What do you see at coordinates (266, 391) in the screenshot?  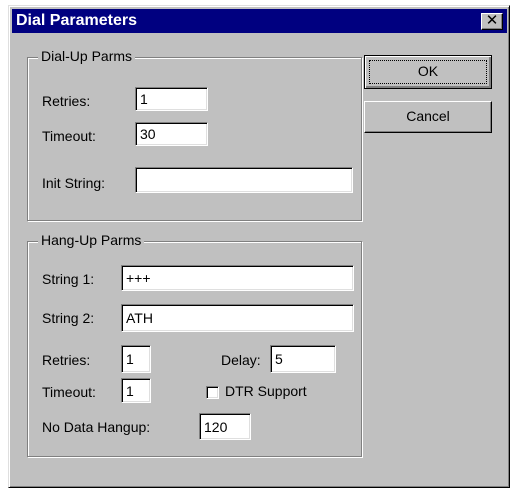 I see `dtr-support-label: DTR Support` at bounding box center [266, 391].